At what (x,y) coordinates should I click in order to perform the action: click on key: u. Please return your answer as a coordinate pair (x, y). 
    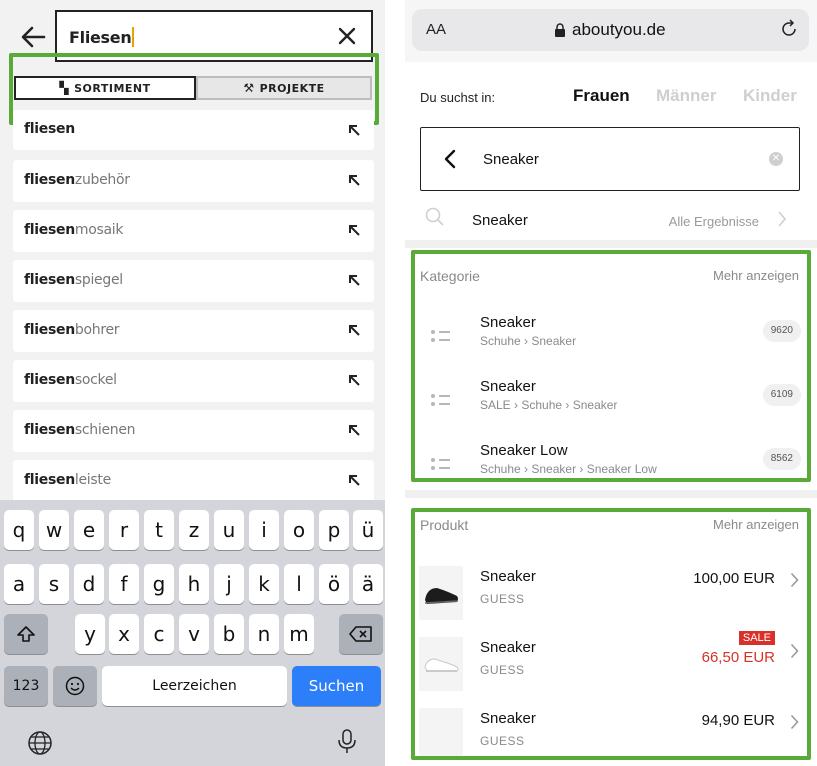
    Looking at the image, I should click on (229, 530).